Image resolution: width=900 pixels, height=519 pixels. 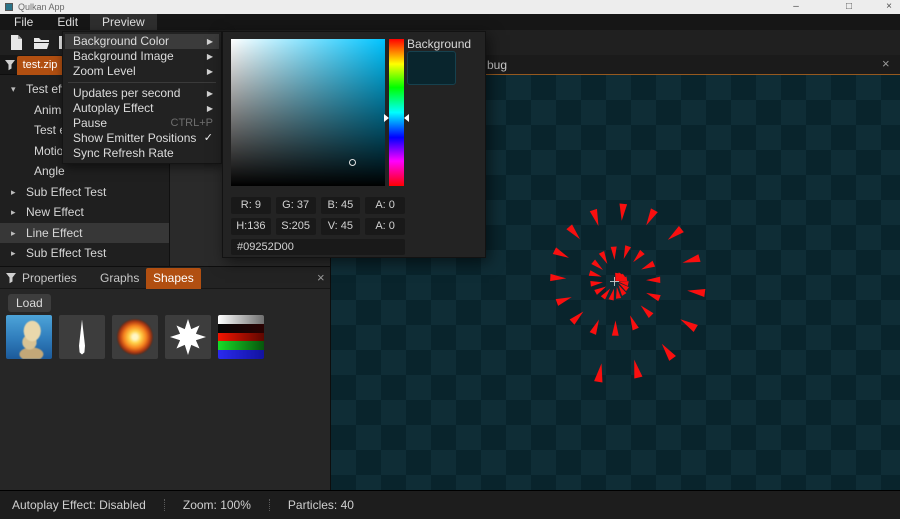 I want to click on maximize-button: □, so click(x=849, y=6).